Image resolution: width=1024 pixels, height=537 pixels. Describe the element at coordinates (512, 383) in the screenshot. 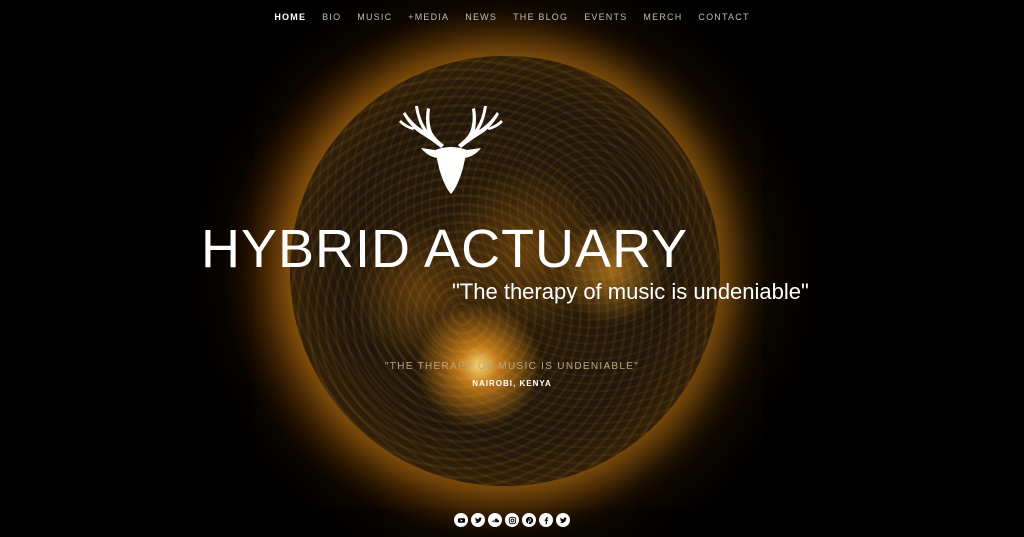

I see `location-text: NAIROBI, KENYA` at that location.